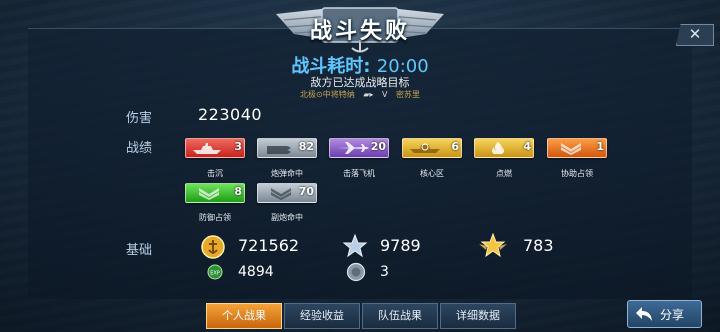 This screenshot has height=332, width=720. I want to click on close-button: ✕, so click(695, 35).